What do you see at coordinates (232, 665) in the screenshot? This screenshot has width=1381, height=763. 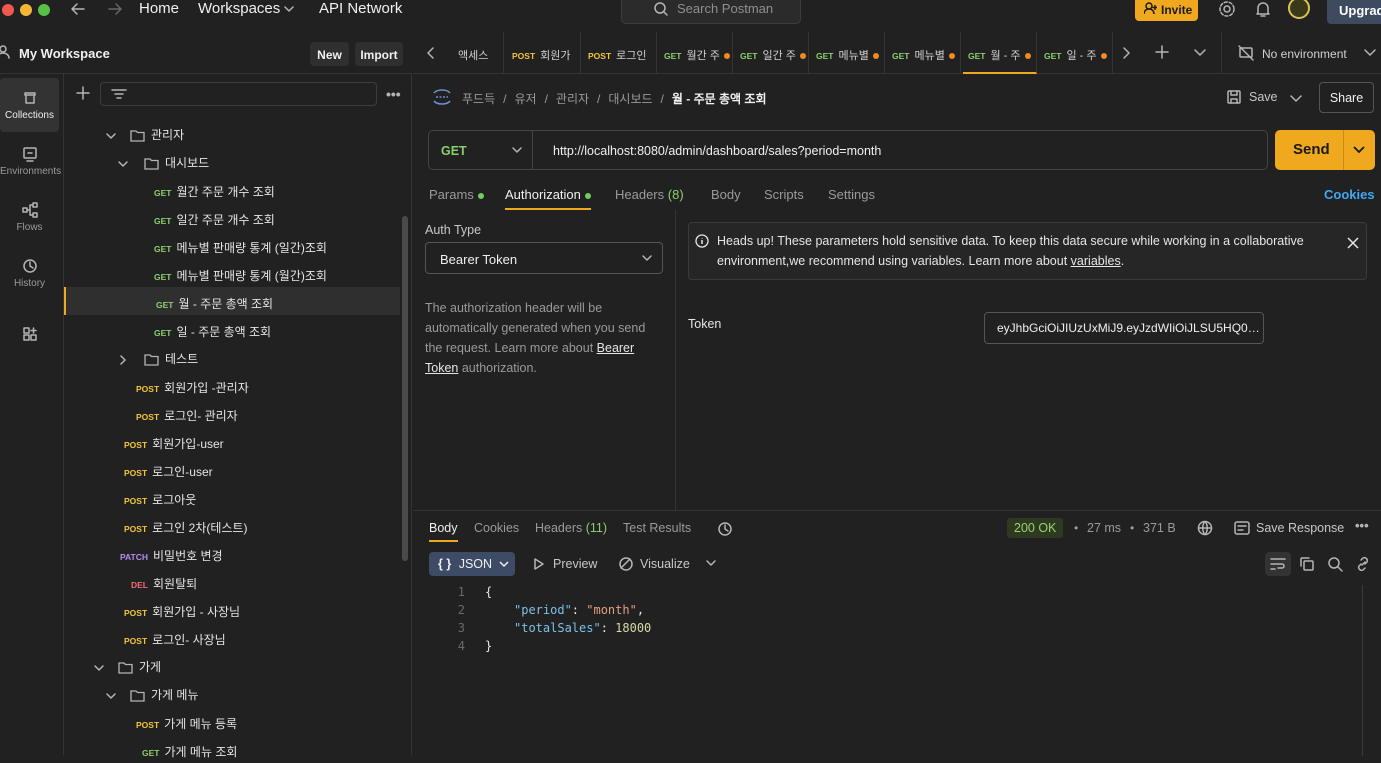 I see `tree-folder: 가게` at bounding box center [232, 665].